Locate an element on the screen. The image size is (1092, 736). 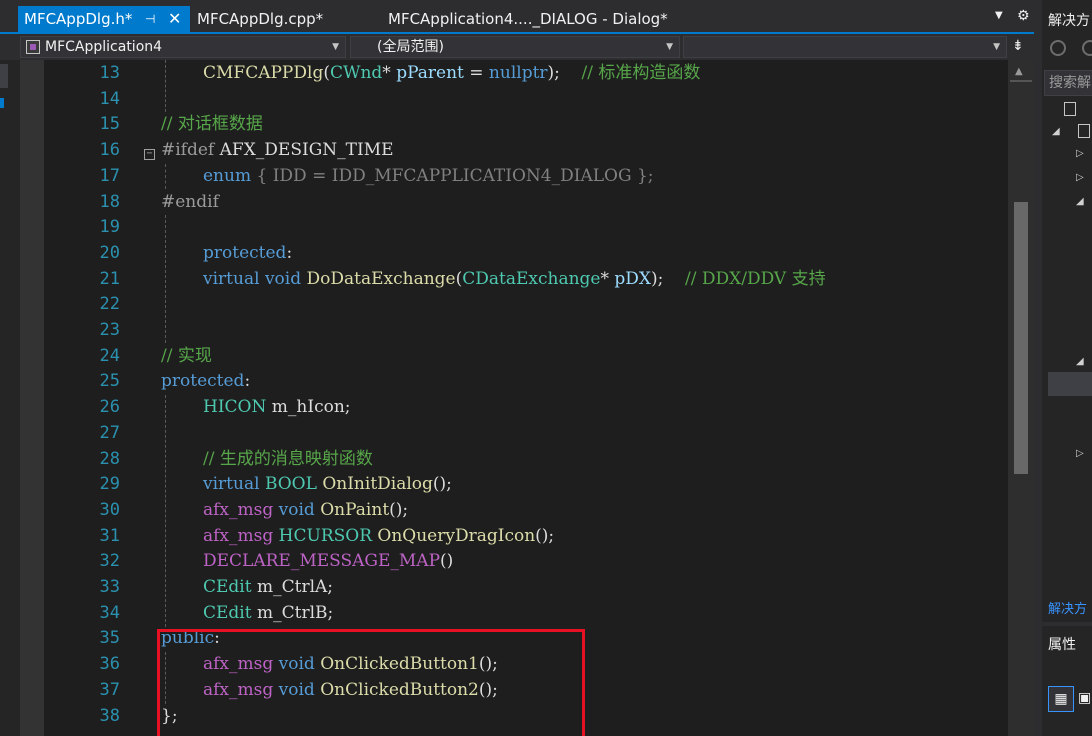
code-line-24: // 实现 is located at coordinates (186, 355).